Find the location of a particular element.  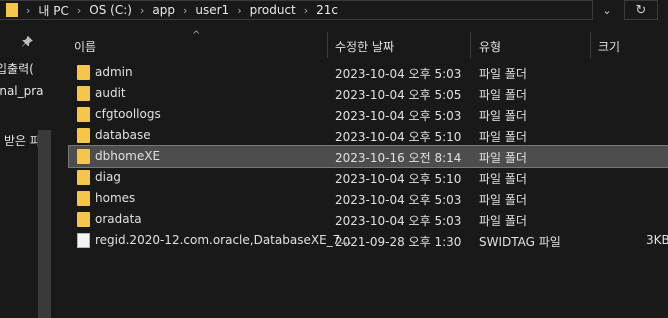

file-row: admin 2023-10-04 오후 5:03 파일 폴더 is located at coordinates (368, 72).